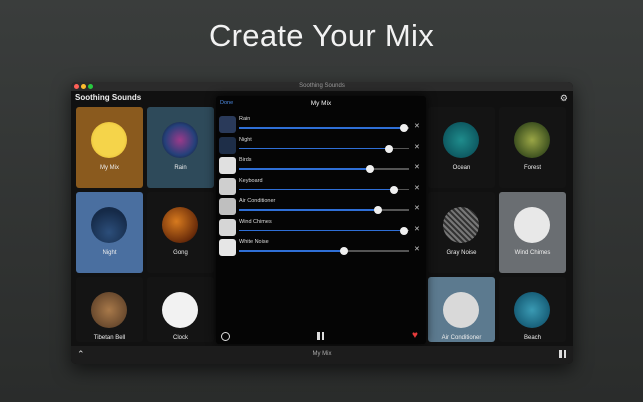 This screenshot has width=643, height=402. What do you see at coordinates (532, 338) in the screenshot?
I see `tile-label: Beach` at bounding box center [532, 338].